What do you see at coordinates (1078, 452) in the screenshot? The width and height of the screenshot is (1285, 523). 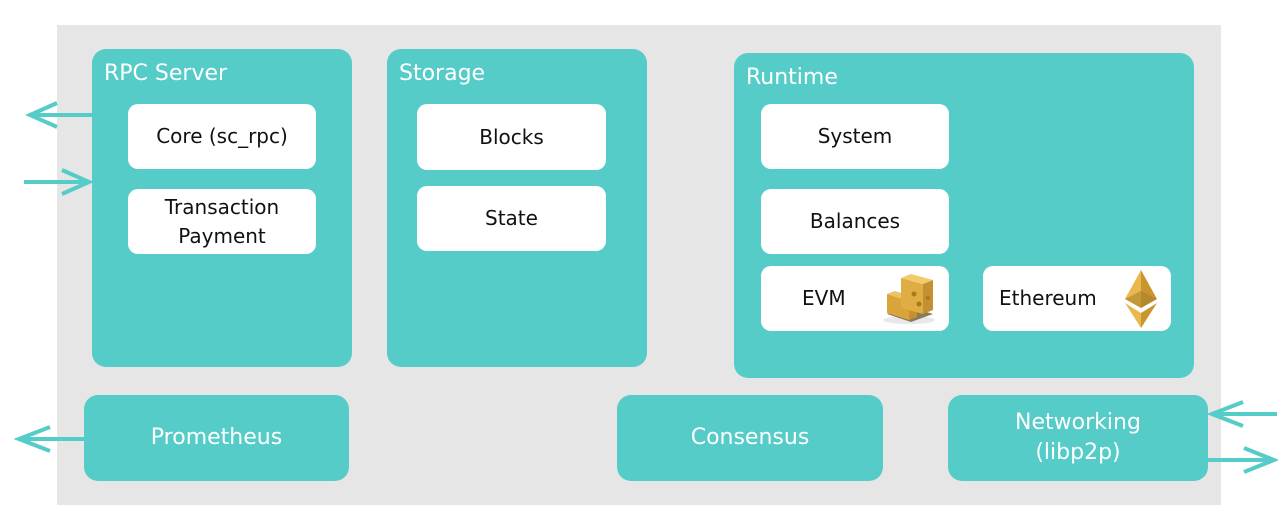 I see `networking-label-line2: (libp2p)` at bounding box center [1078, 452].